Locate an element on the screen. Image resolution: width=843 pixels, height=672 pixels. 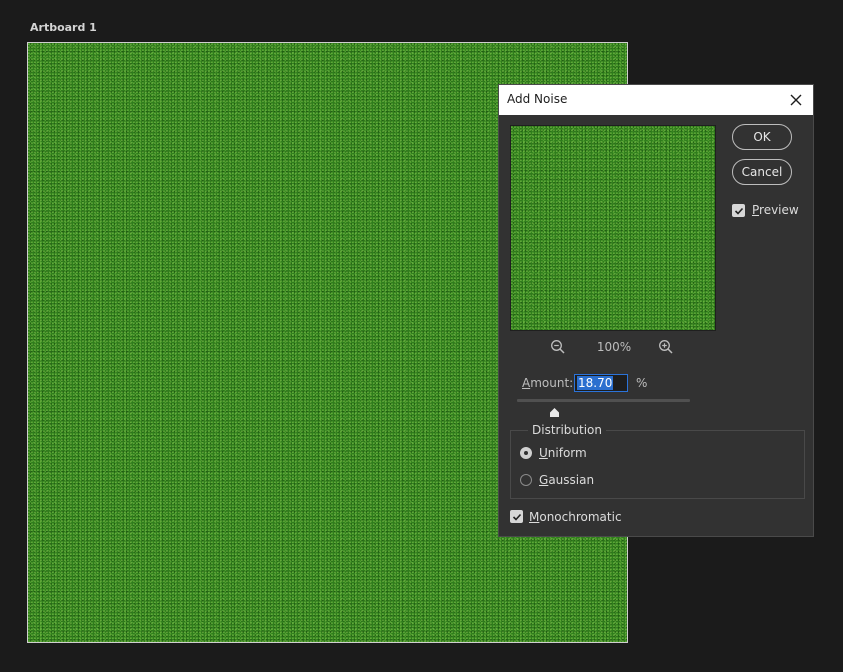
zoom-level: 100% is located at coordinates (614, 347).